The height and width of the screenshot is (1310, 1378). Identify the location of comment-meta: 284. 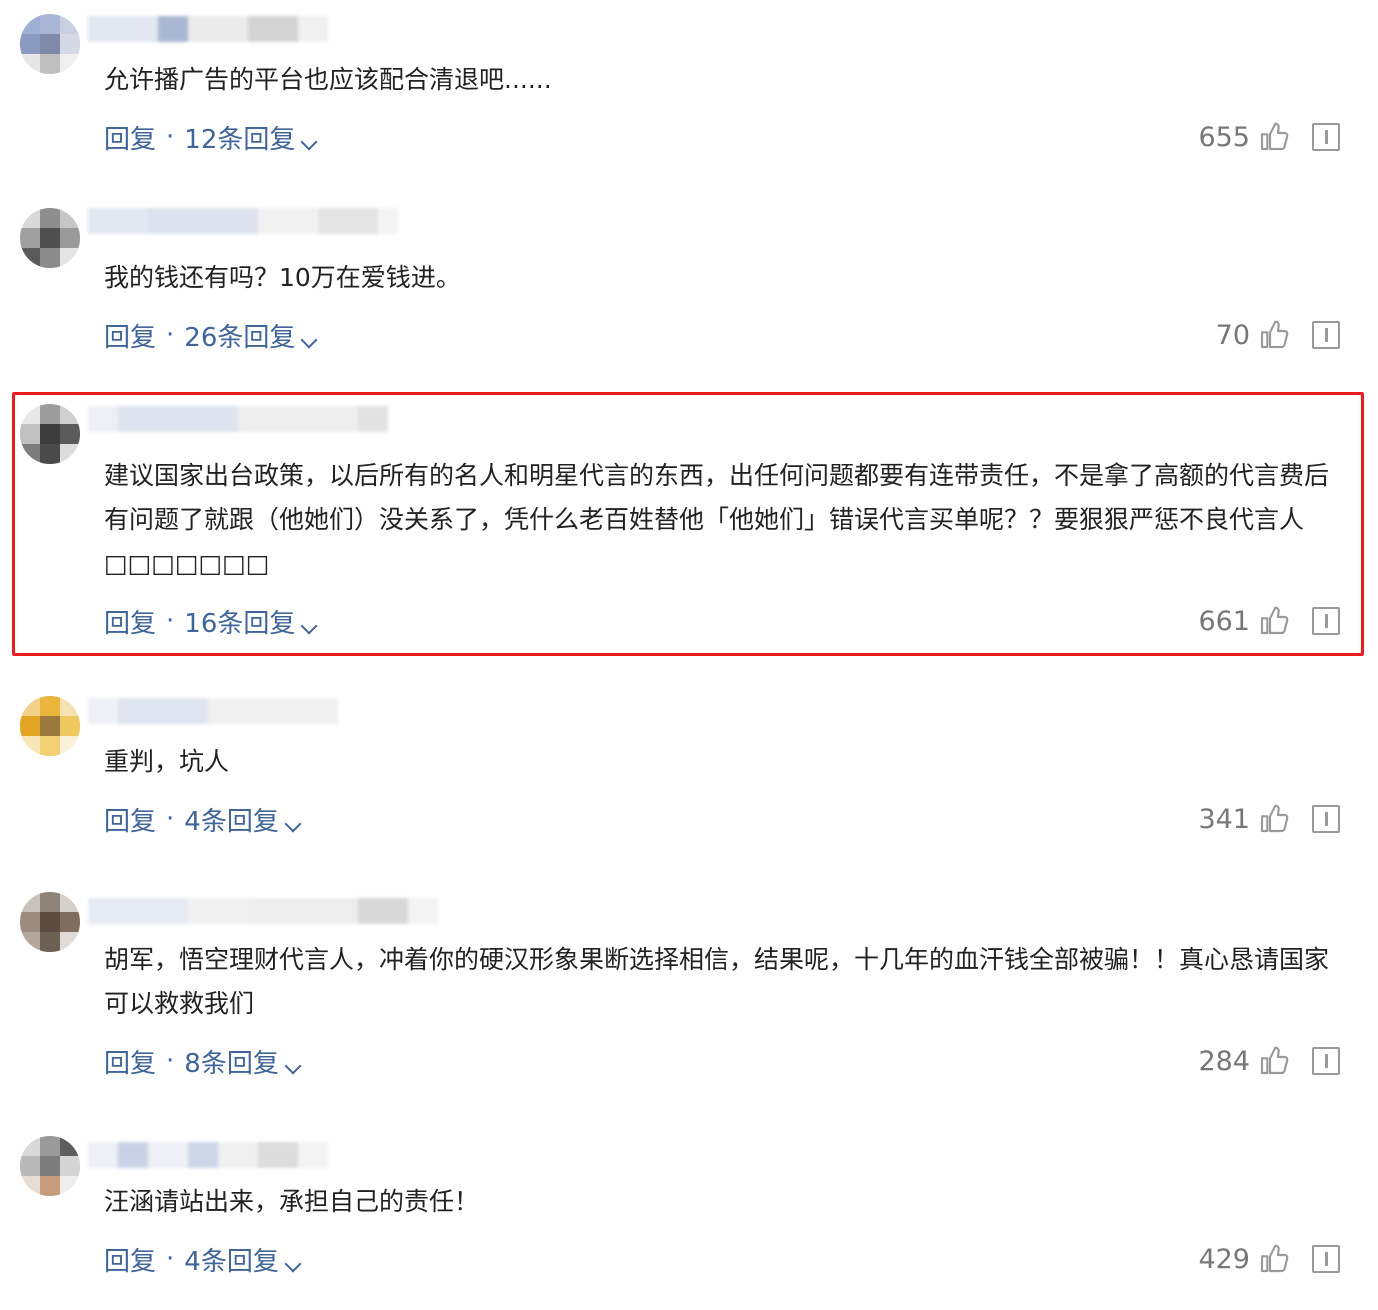
(1269, 1061).